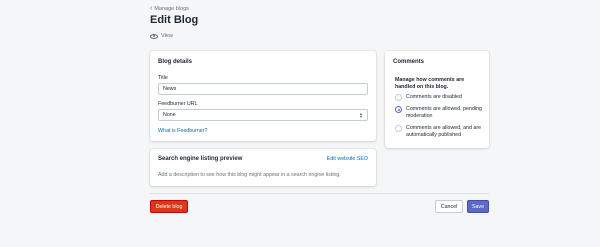 This screenshot has width=600, height=247. What do you see at coordinates (174, 20) in the screenshot?
I see `page-title: Edit Blog` at bounding box center [174, 20].